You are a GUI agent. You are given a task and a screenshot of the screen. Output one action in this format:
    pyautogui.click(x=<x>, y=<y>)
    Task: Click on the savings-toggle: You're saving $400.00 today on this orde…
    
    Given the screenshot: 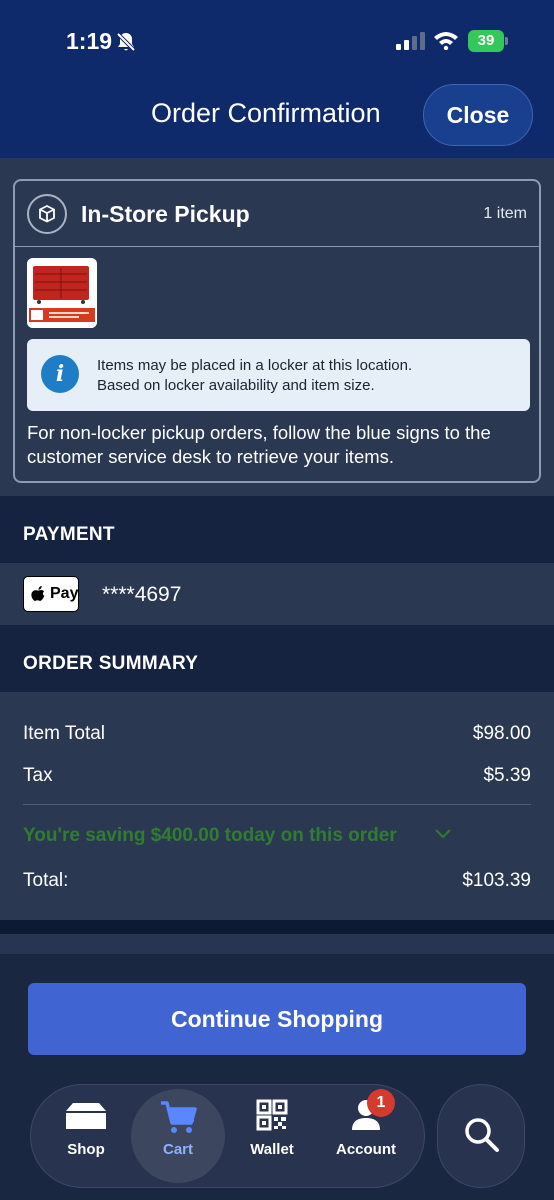 What is the action you would take?
    pyautogui.click(x=210, y=836)
    